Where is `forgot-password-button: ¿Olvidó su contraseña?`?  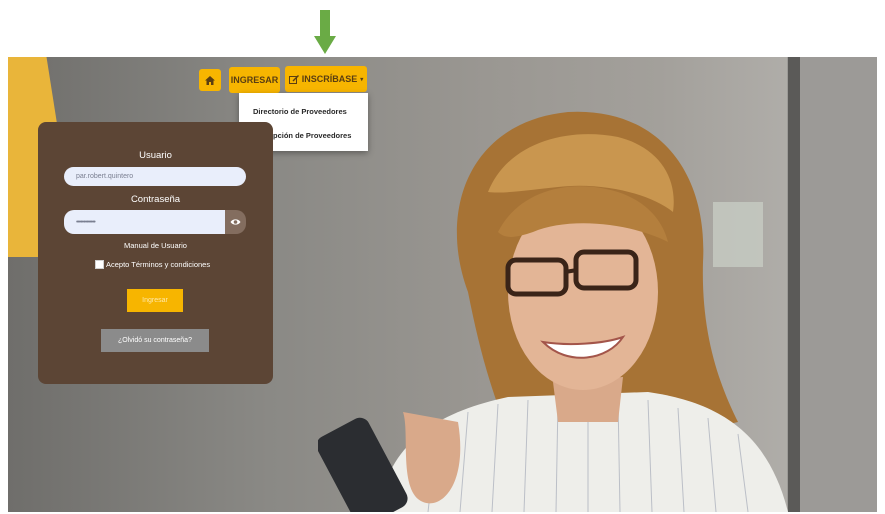
forgot-password-button: ¿Olvidó su contraseña? is located at coordinates (155, 340).